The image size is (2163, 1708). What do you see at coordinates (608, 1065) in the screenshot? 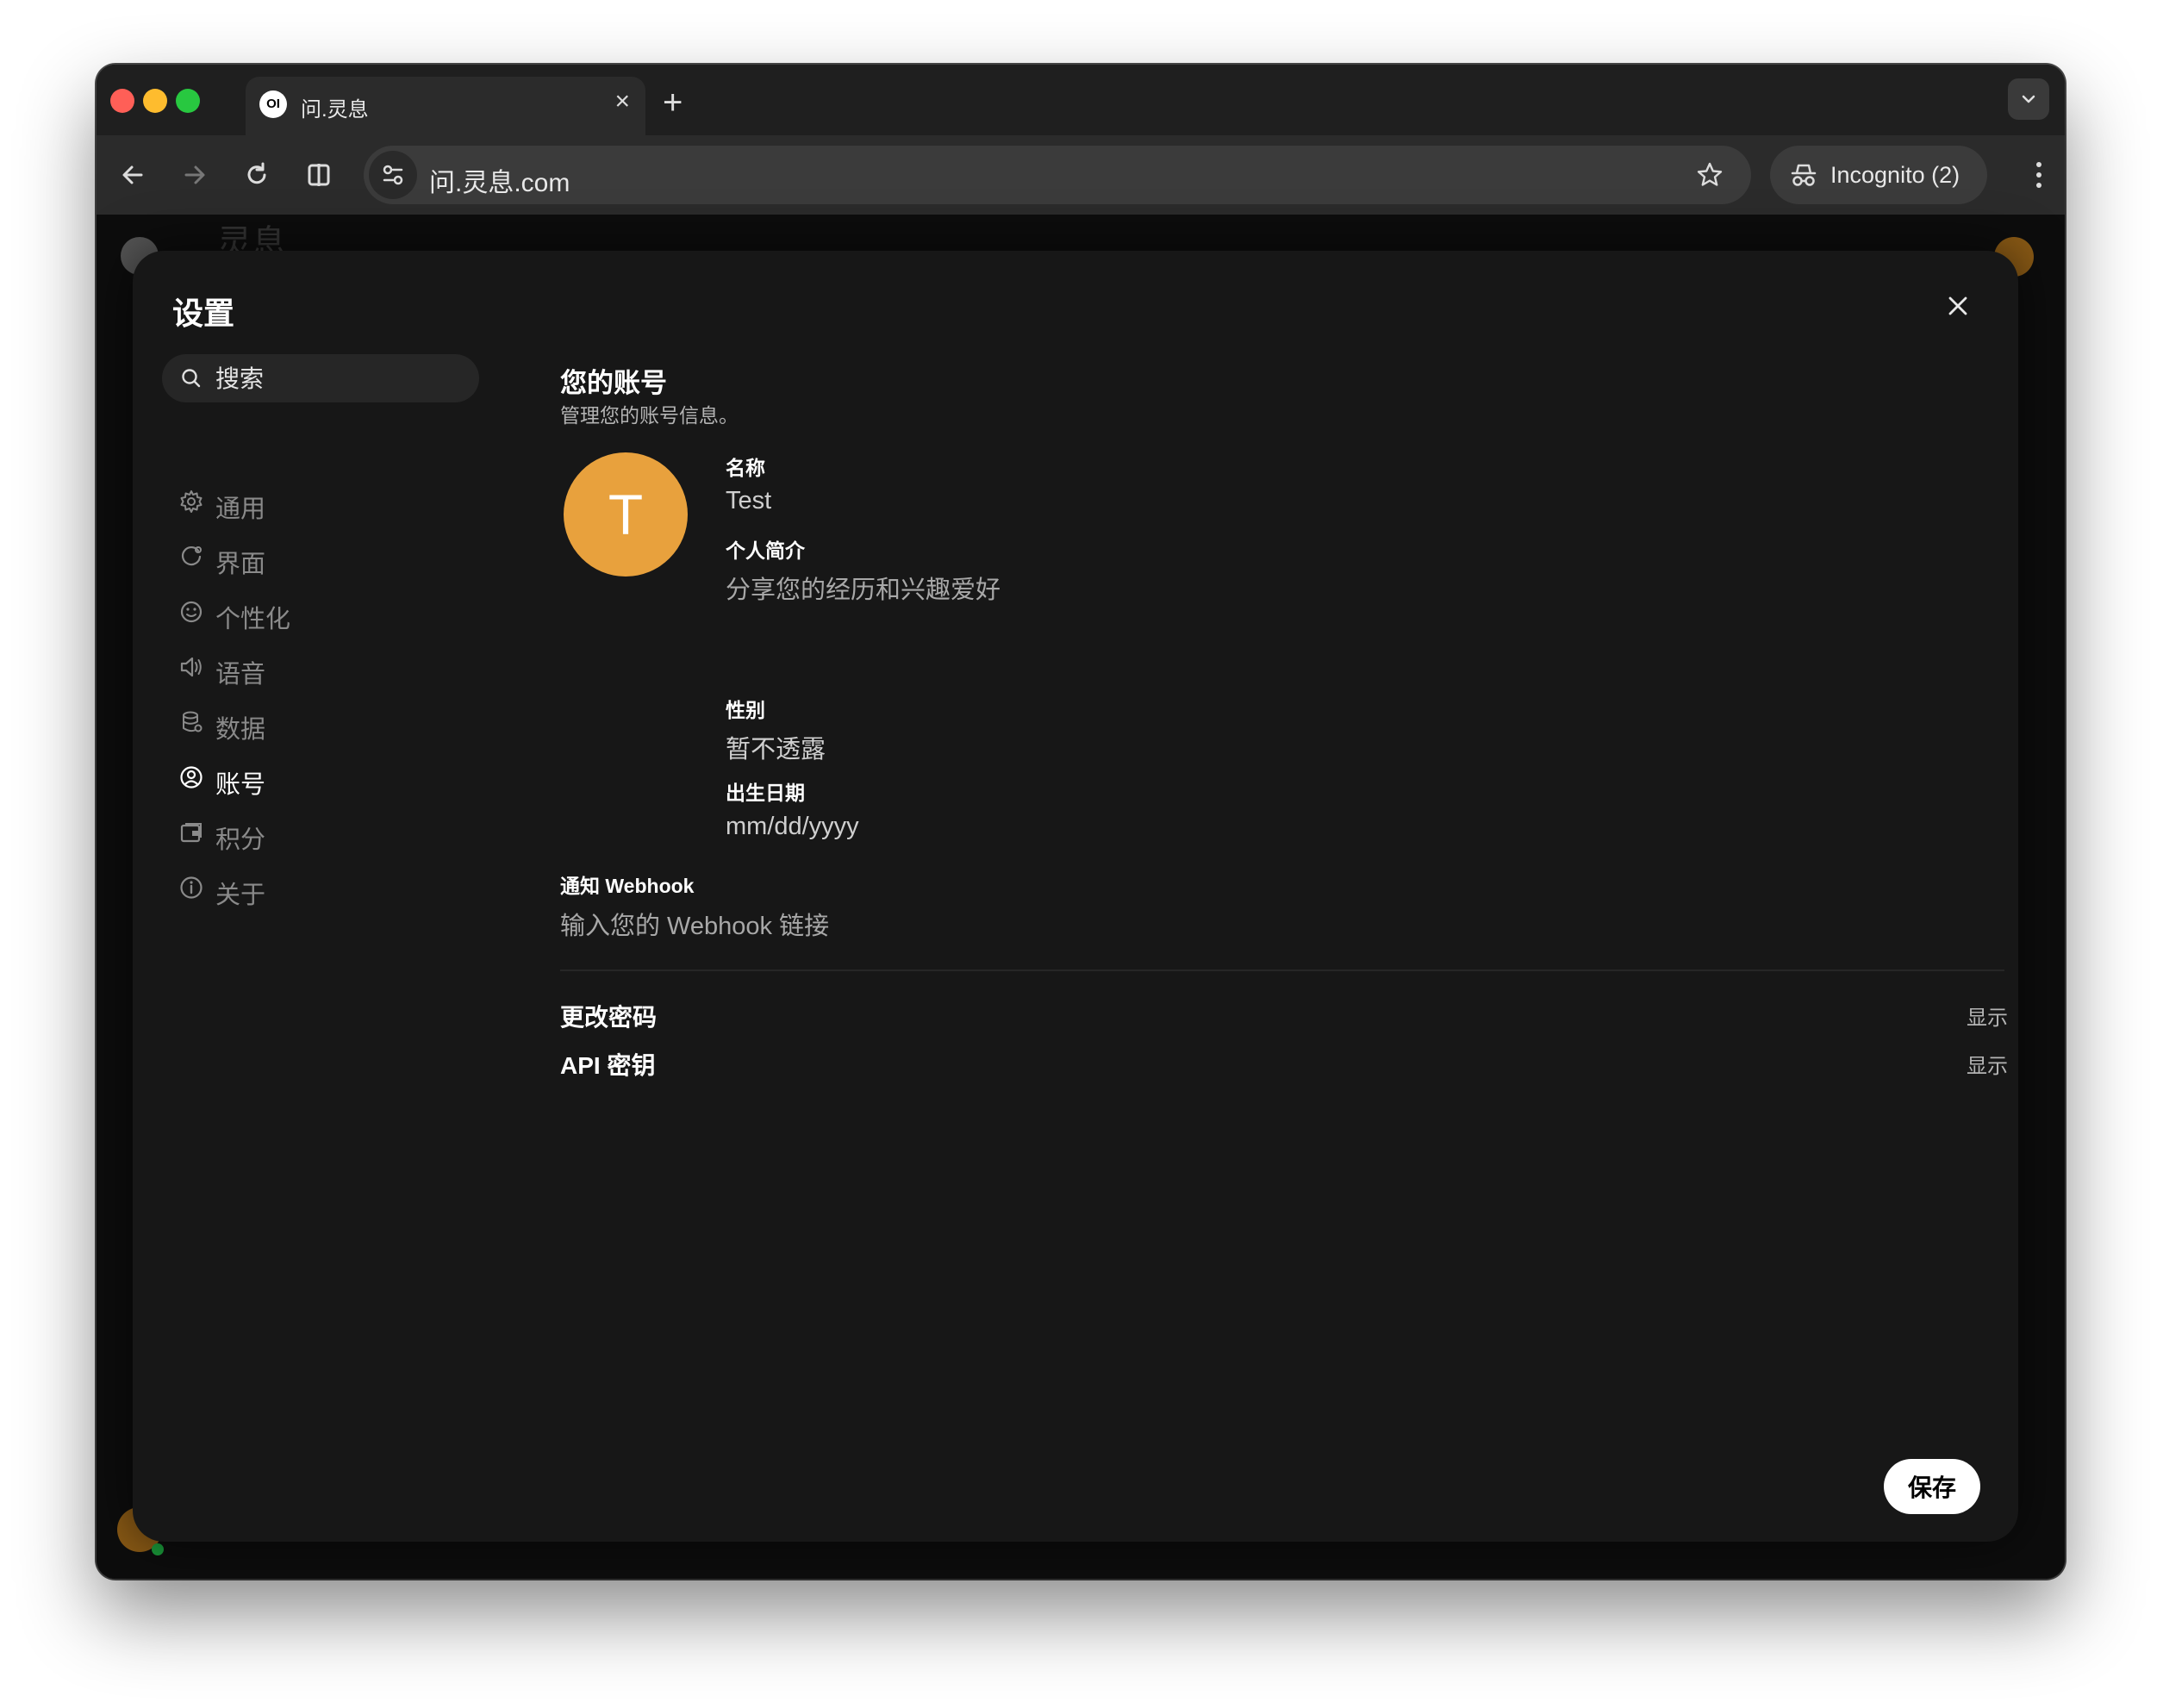
I see `api-key-label: API 密钥` at bounding box center [608, 1065].